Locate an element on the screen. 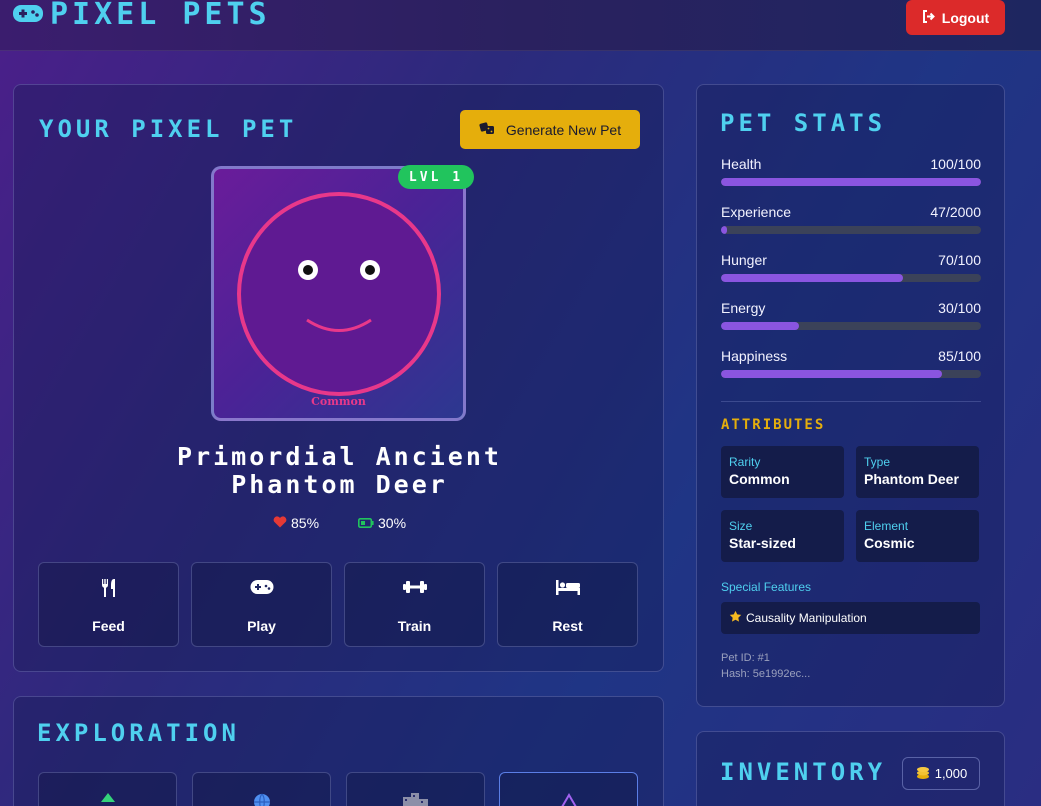 The height and width of the screenshot is (806, 1041). bed-icon is located at coordinates (567, 587).